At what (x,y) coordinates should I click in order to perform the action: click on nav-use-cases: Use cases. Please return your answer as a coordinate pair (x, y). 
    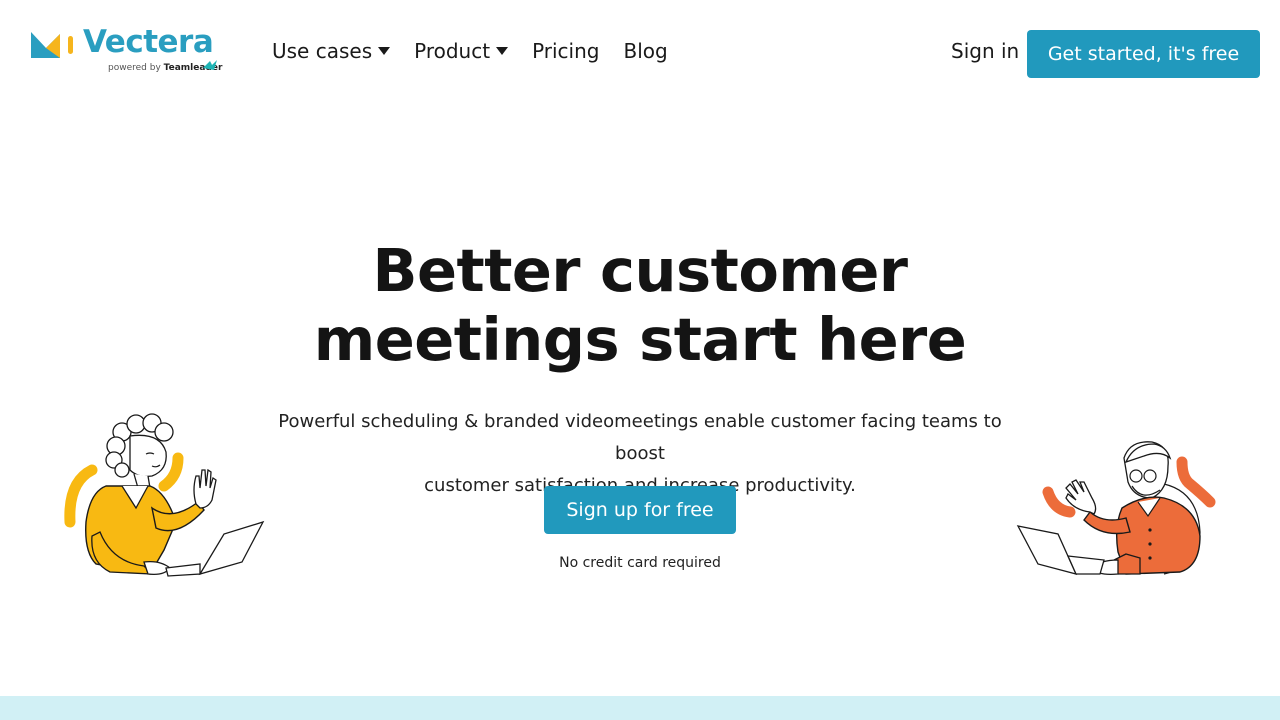
    Looking at the image, I should click on (331, 51).